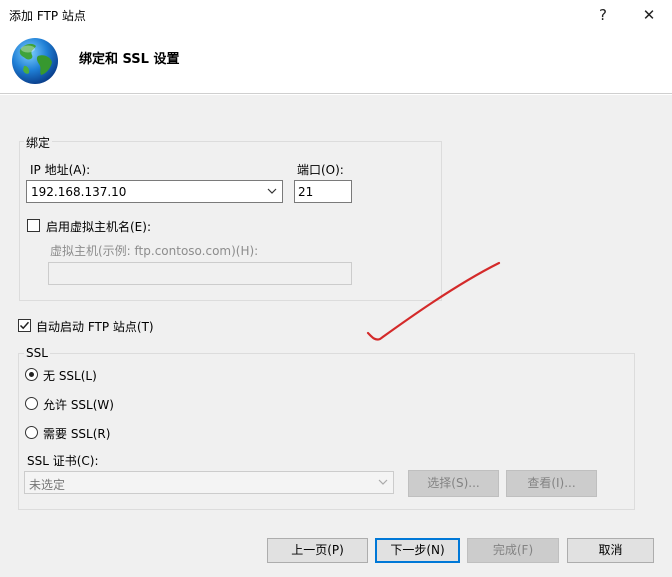 This screenshot has width=672, height=577. What do you see at coordinates (47, 485) in the screenshot?
I see `ssl-cert-value: 未选定` at bounding box center [47, 485].